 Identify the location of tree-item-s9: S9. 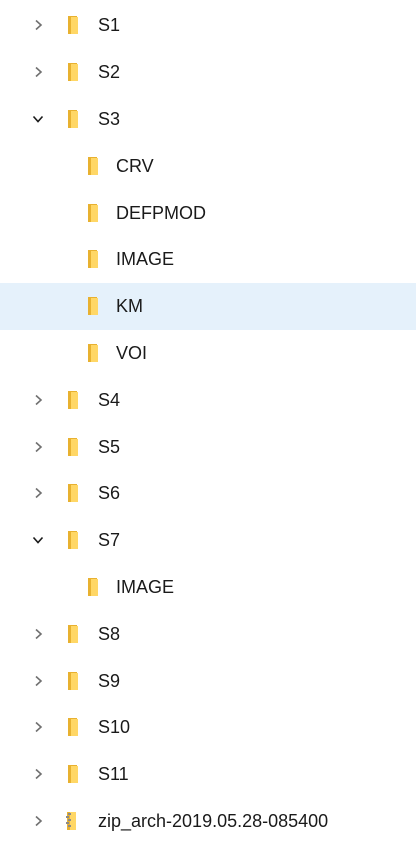
(208, 680).